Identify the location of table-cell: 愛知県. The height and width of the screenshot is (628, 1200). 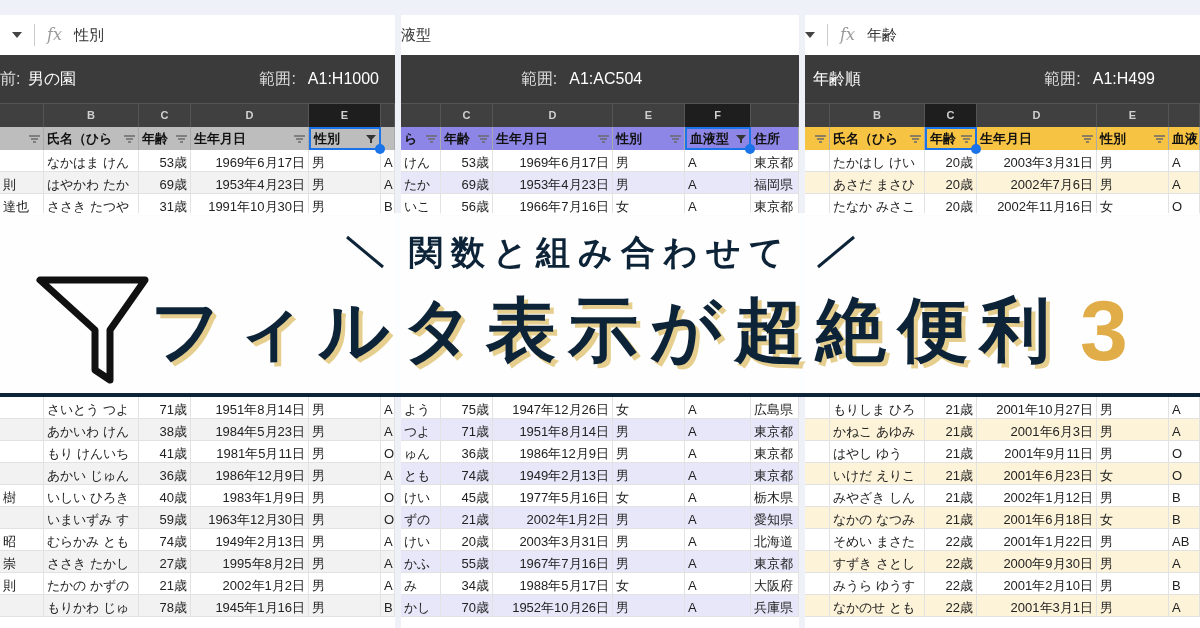
(773, 519).